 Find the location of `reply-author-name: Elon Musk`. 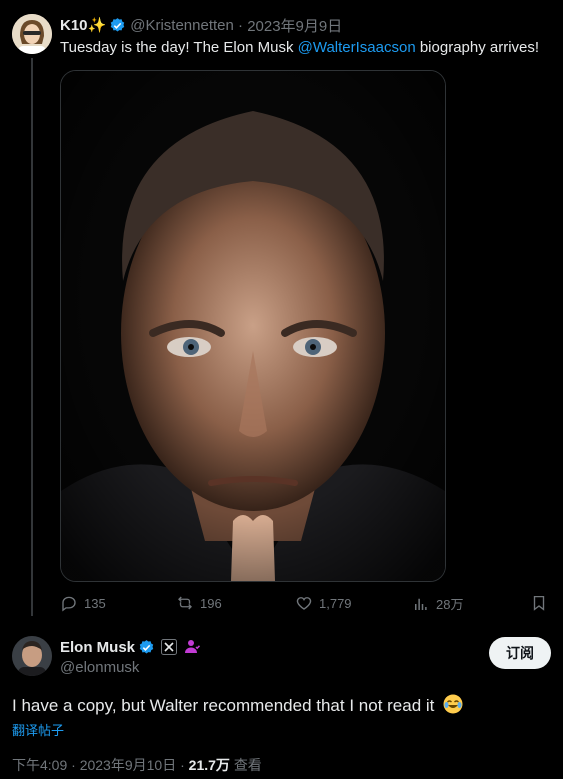

reply-author-name: Elon Musk is located at coordinates (97, 647).